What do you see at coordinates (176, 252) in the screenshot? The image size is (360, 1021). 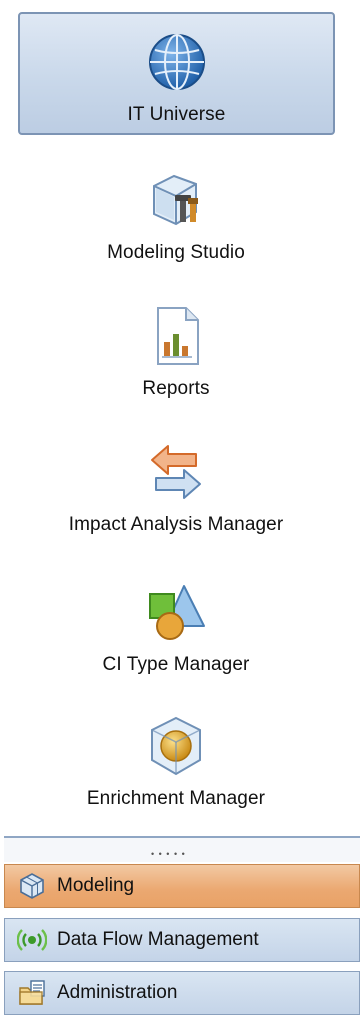 I see `module-label: Modeling Studio` at bounding box center [176, 252].